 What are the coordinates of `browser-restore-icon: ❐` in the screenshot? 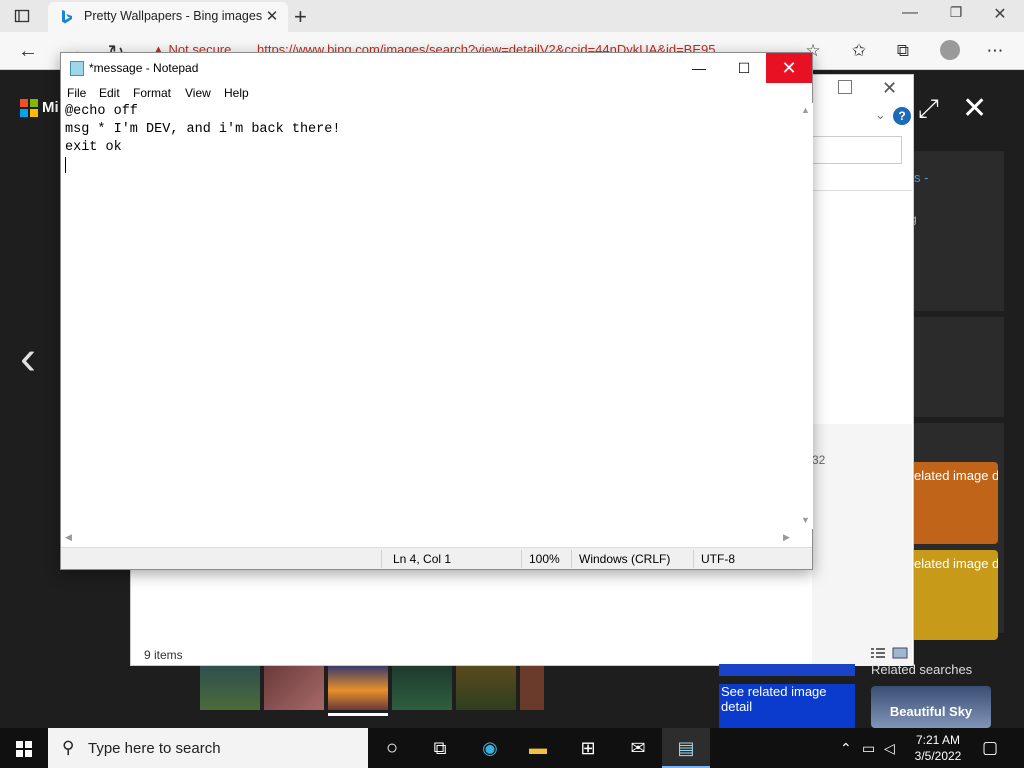 It's located at (956, 12).